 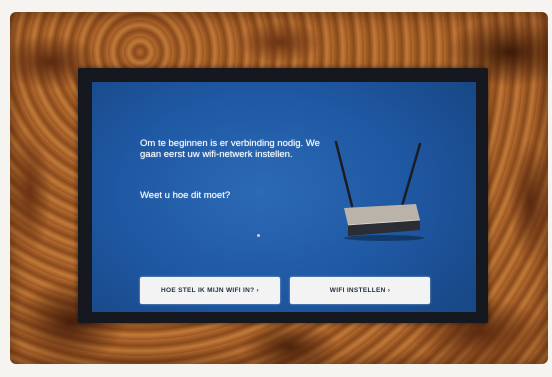 What do you see at coordinates (360, 290) in the screenshot?
I see `setup-wifi-button: WIFI INSTELLEN ›` at bounding box center [360, 290].